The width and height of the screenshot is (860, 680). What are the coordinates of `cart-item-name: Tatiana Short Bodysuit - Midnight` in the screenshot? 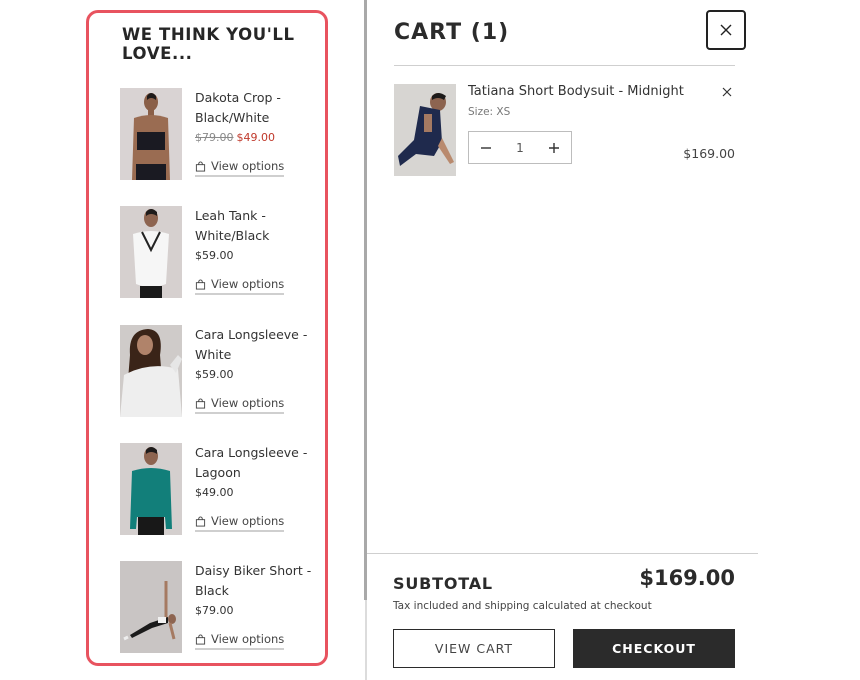 It's located at (576, 91).